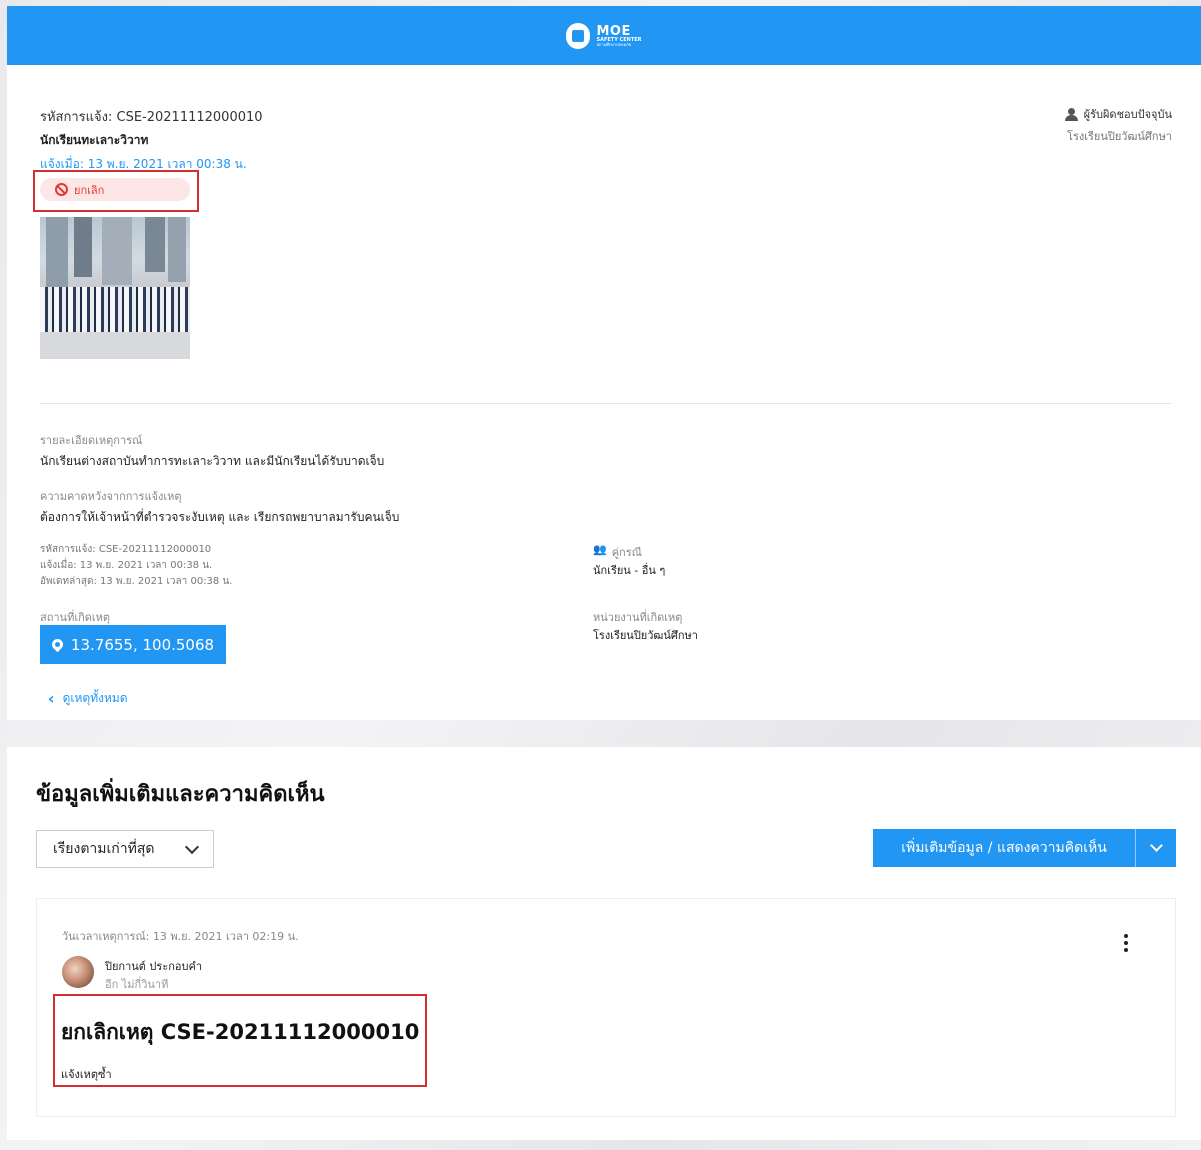 This screenshot has height=1150, width=1201. What do you see at coordinates (613, 31) in the screenshot?
I see `logo-main-text: MOE` at bounding box center [613, 31].